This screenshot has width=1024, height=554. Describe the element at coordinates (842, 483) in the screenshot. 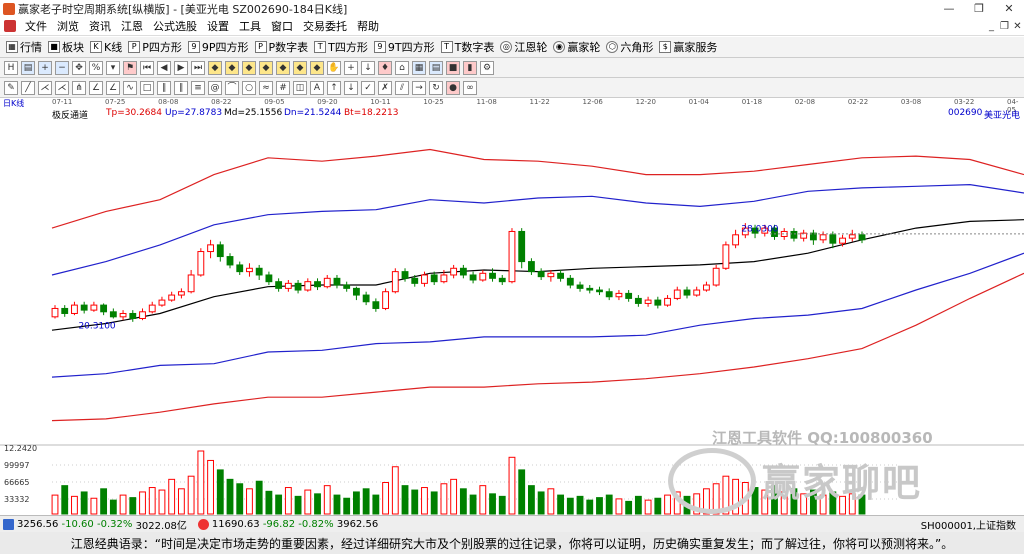

I see `watermark-brand: 赢家聊吧` at that location.